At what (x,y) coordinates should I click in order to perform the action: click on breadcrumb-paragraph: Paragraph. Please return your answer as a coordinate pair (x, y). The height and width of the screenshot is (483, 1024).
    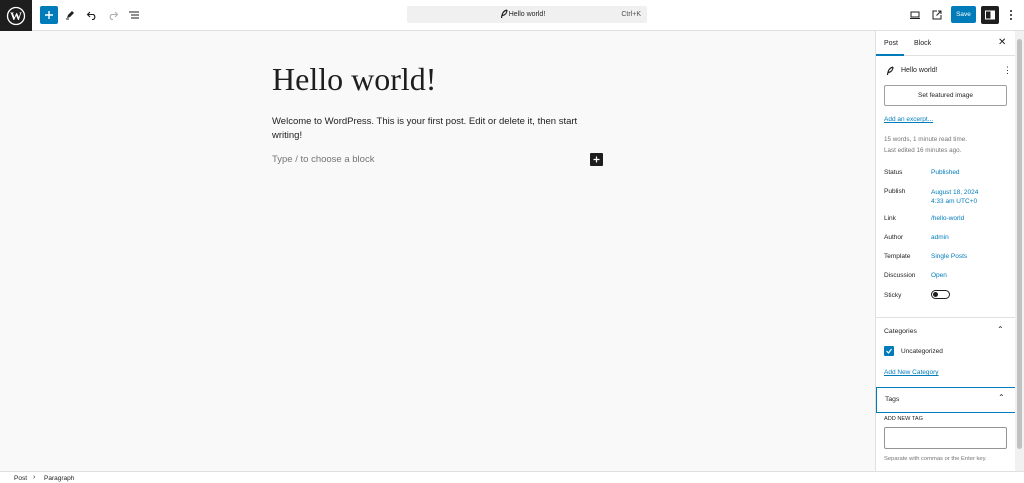
    Looking at the image, I should click on (59, 478).